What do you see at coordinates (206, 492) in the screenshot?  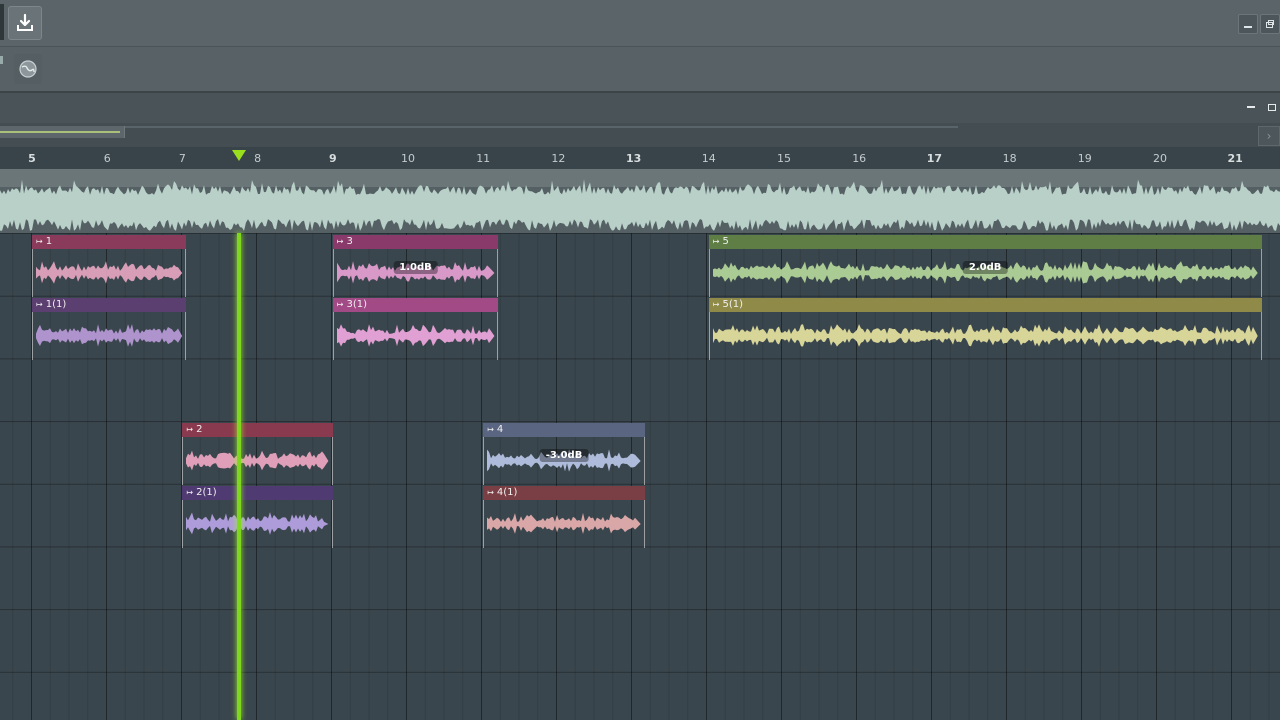 I see `clip-label: 2(1)` at bounding box center [206, 492].